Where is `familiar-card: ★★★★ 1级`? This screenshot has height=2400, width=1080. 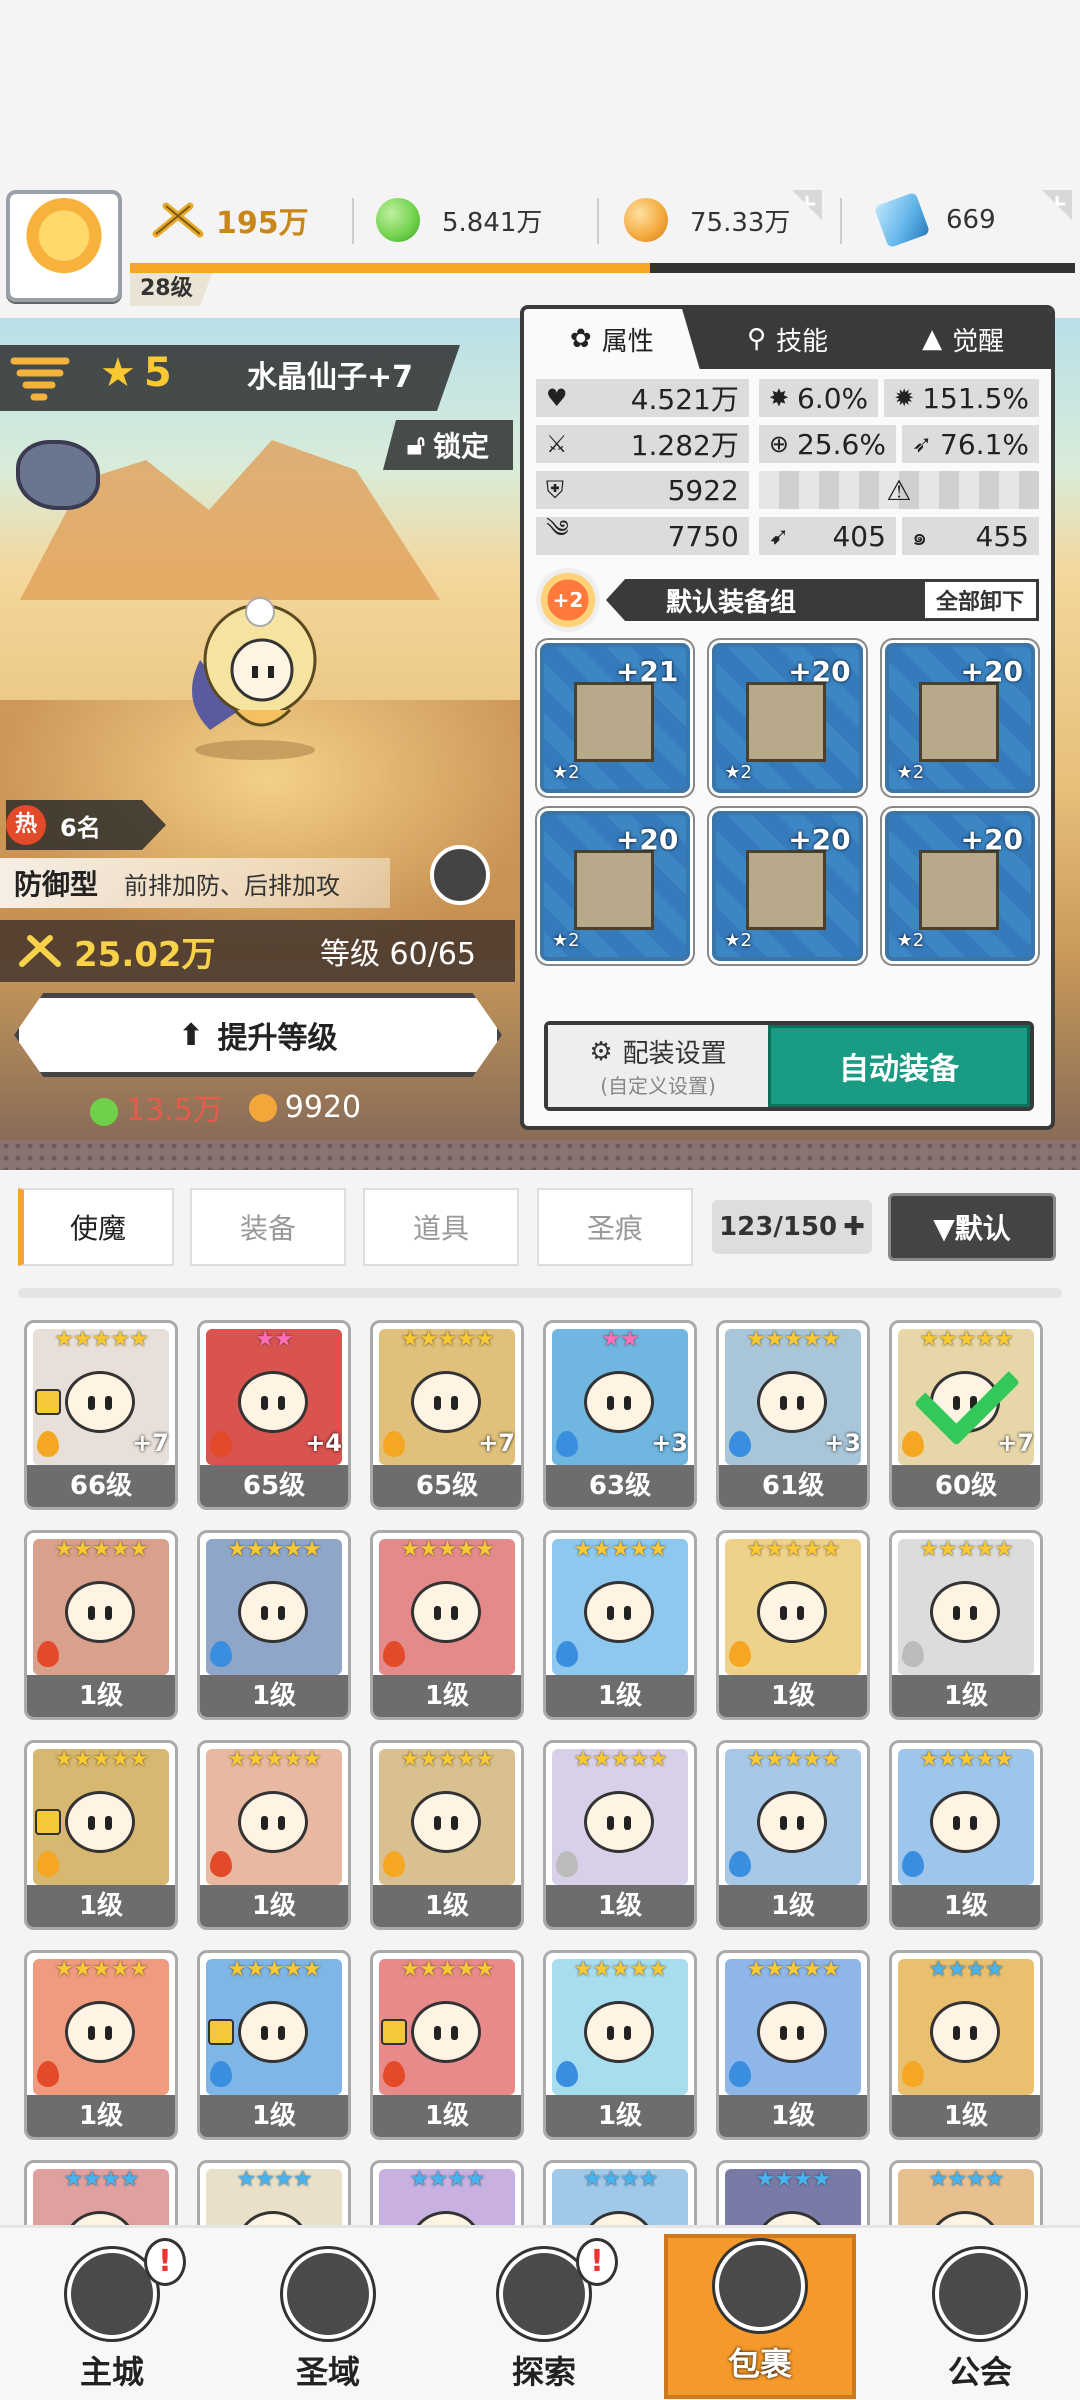
familiar-card: ★★★★ 1级 is located at coordinates (966, 2045).